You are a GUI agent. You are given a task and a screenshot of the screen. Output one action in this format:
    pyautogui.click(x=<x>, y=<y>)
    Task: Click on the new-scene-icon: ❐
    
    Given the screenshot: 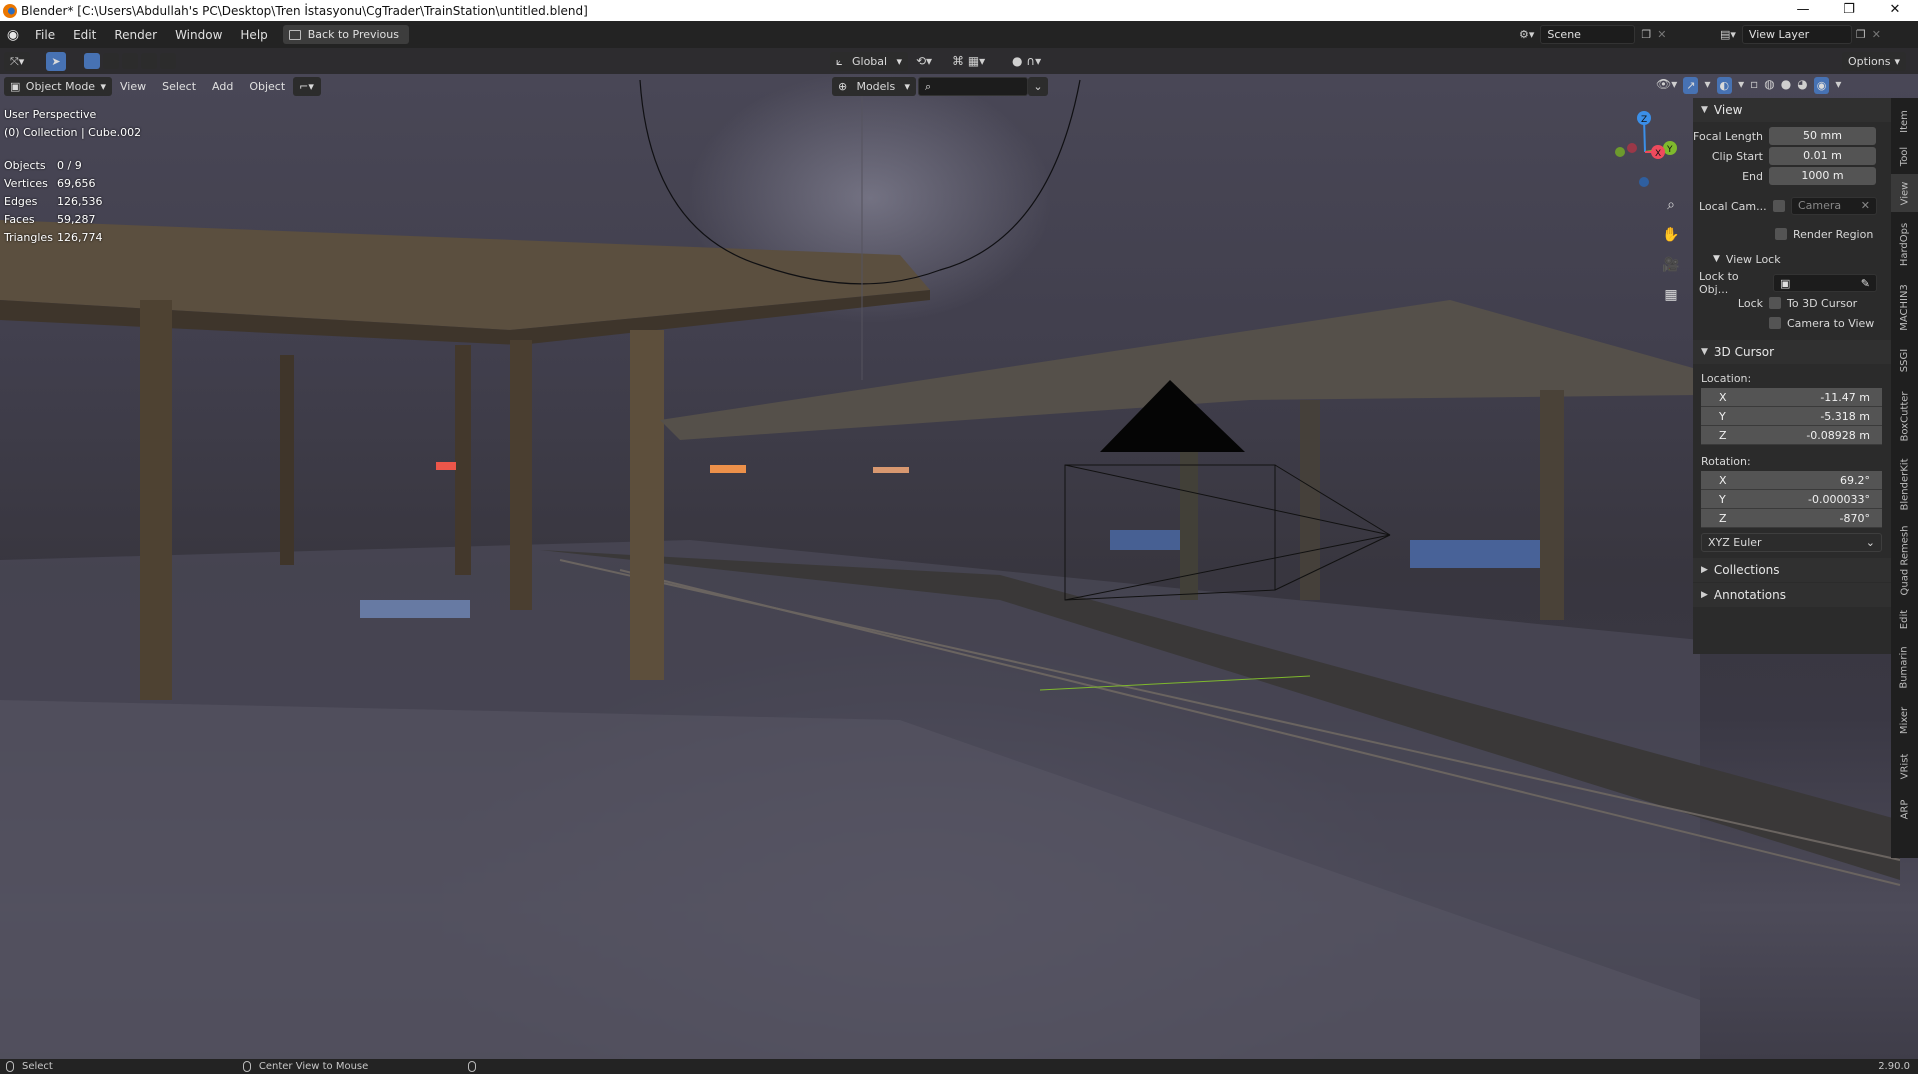 What is the action you would take?
    pyautogui.click(x=1646, y=34)
    